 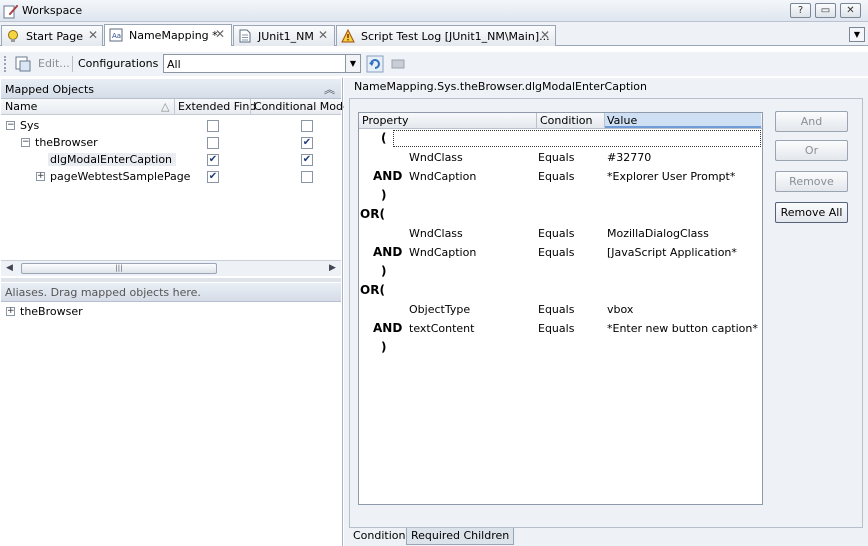 I want to click on and-button: And, so click(x=811, y=121).